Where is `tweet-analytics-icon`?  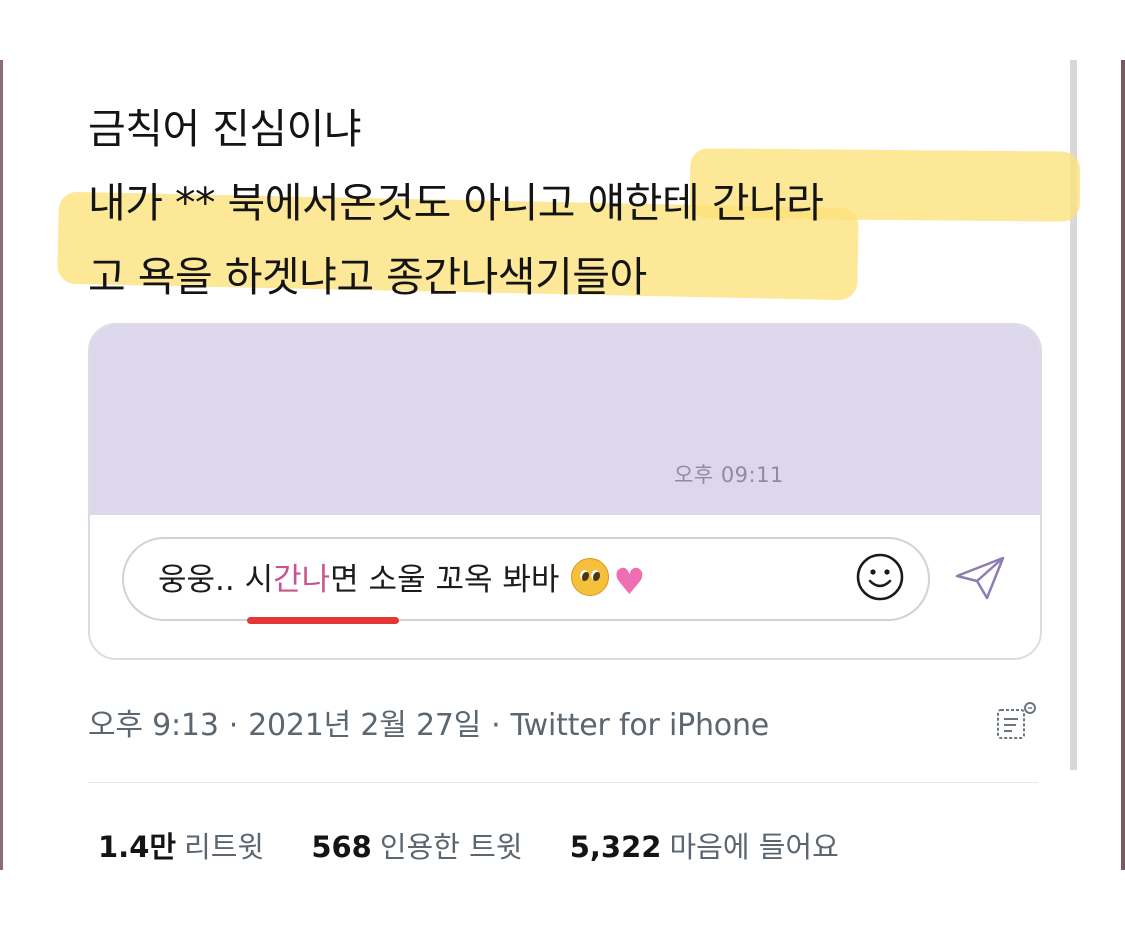
tweet-analytics-icon is located at coordinates (1017, 721).